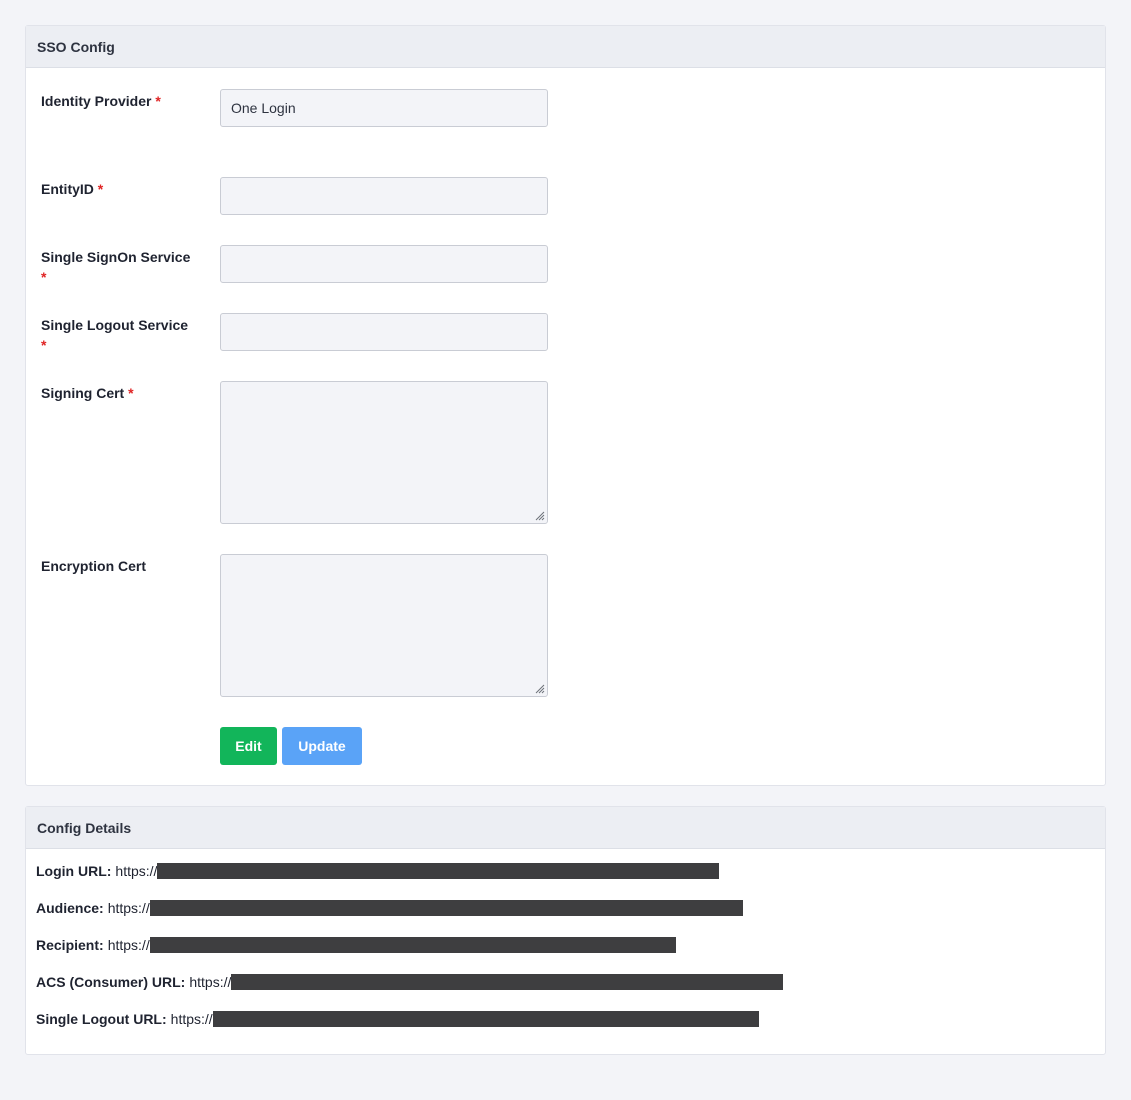  Describe the element at coordinates (384, 108) in the screenshot. I see `identity-provider-input: One Login` at that location.